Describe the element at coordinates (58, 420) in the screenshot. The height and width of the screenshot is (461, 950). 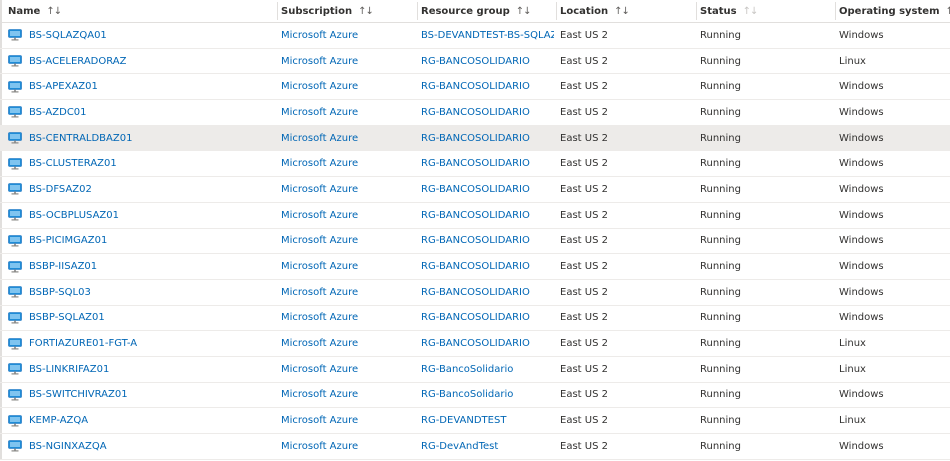
I see `vm-name-link: KEMP-AZQA` at that location.